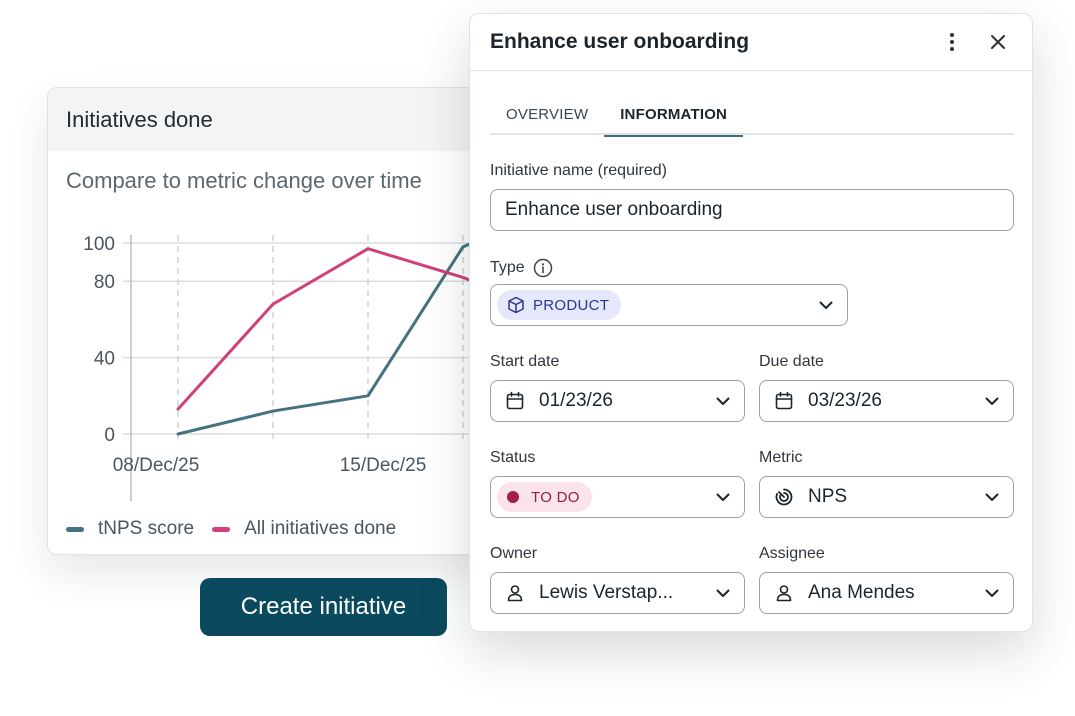 This screenshot has height=716, width=1075. What do you see at coordinates (752, 210) in the screenshot?
I see `initiative-name-input: Enhance user onboarding` at bounding box center [752, 210].